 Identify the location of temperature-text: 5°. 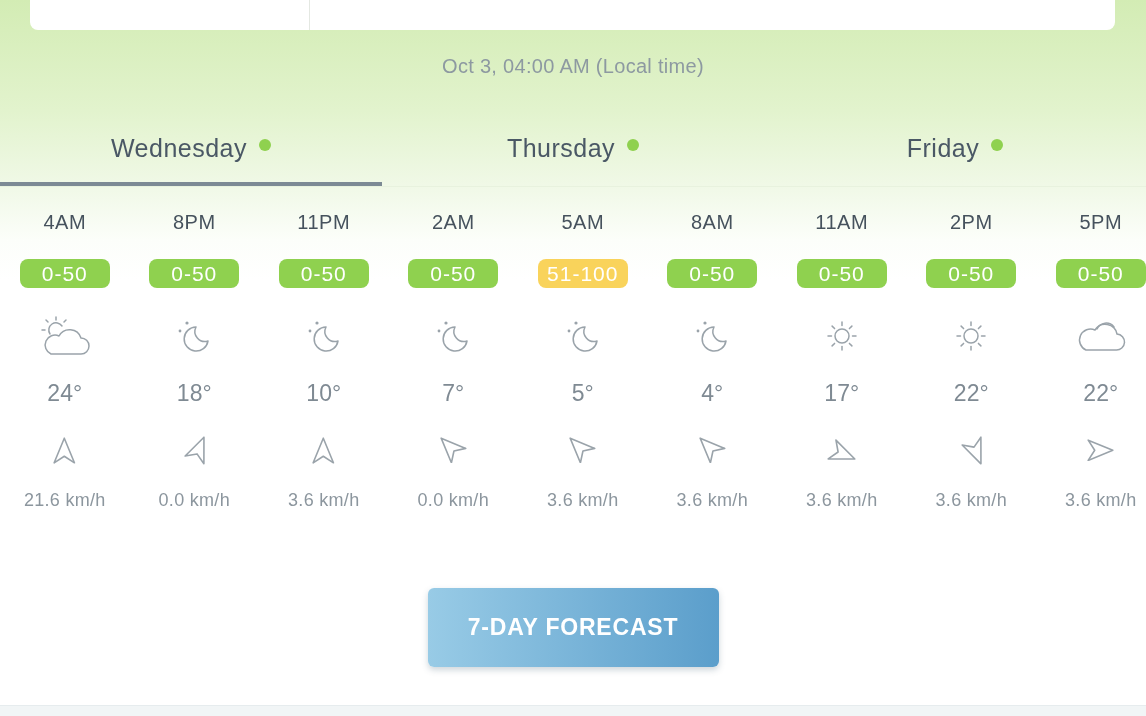
(582, 393).